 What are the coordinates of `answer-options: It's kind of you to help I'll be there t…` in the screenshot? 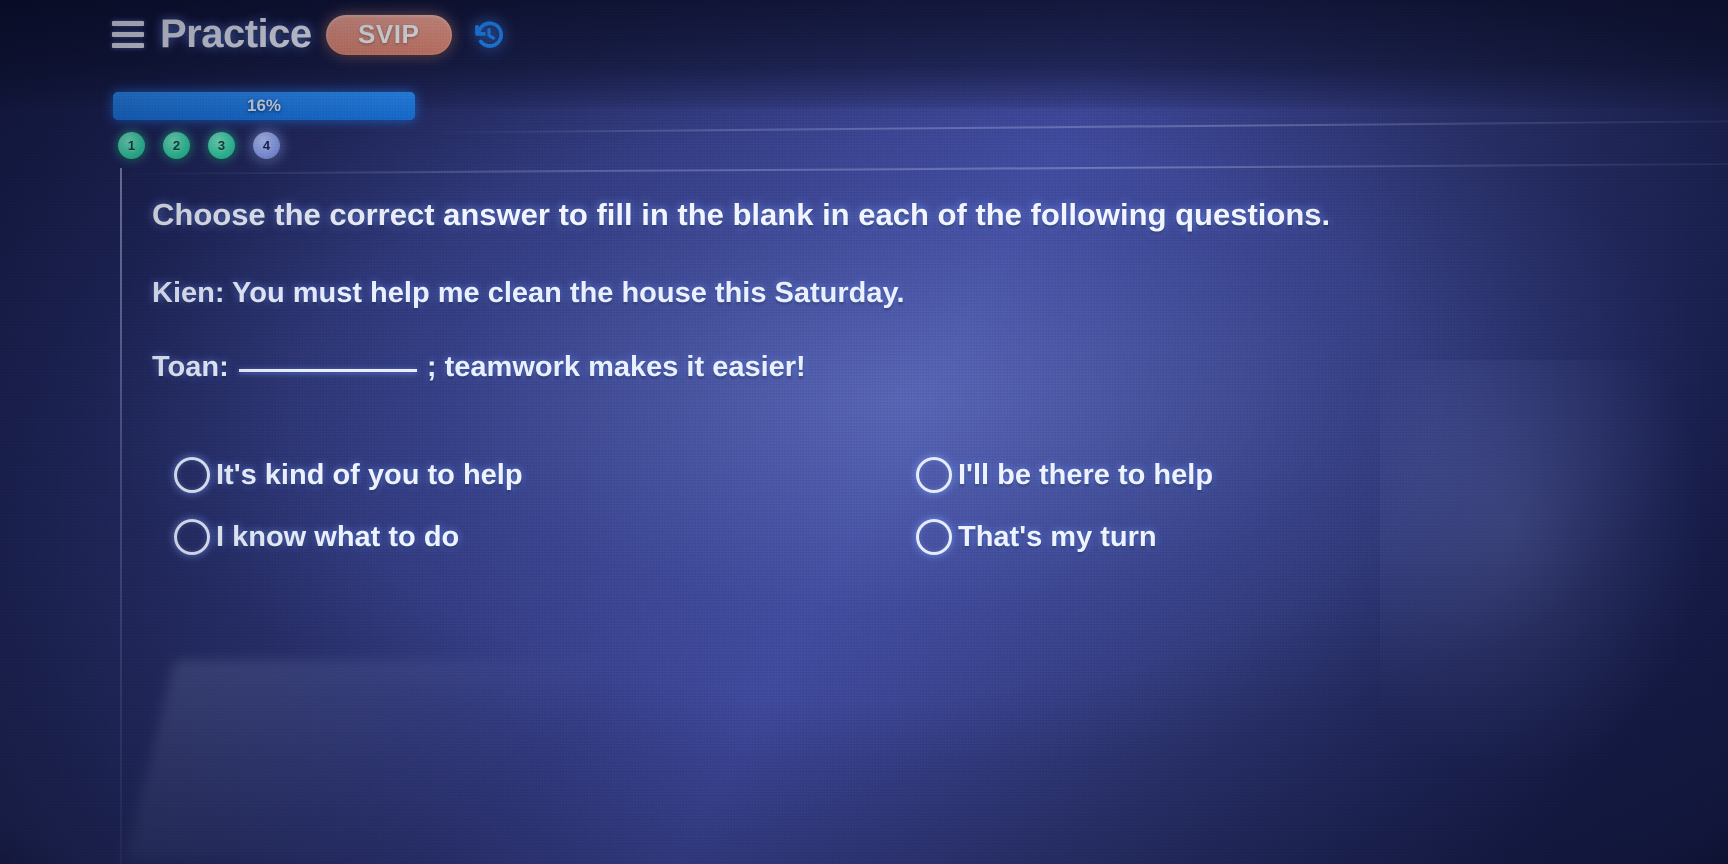 It's located at (804, 506).